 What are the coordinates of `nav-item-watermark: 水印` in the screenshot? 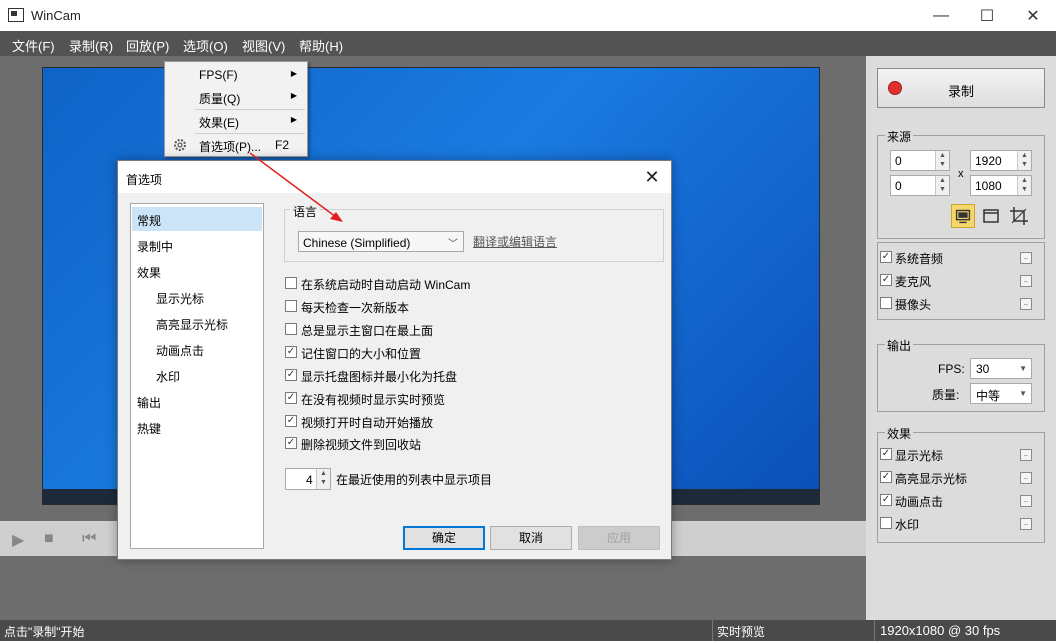 It's located at (197, 375).